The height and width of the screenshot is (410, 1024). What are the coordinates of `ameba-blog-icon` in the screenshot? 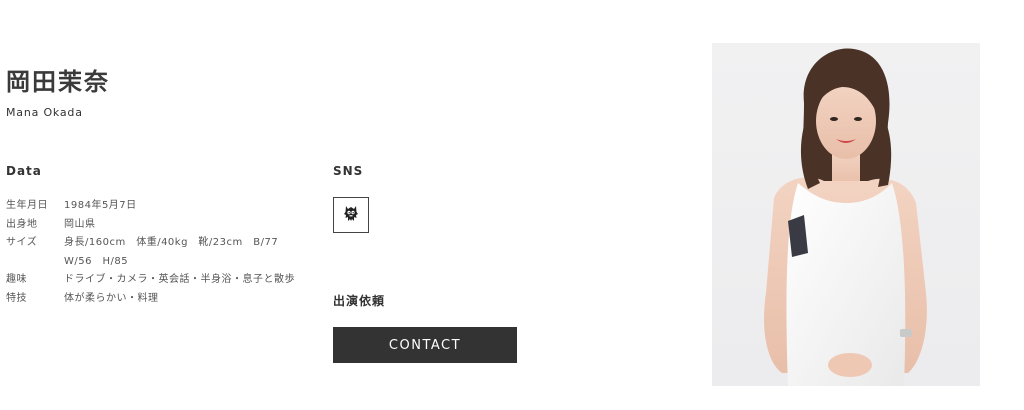 It's located at (351, 215).